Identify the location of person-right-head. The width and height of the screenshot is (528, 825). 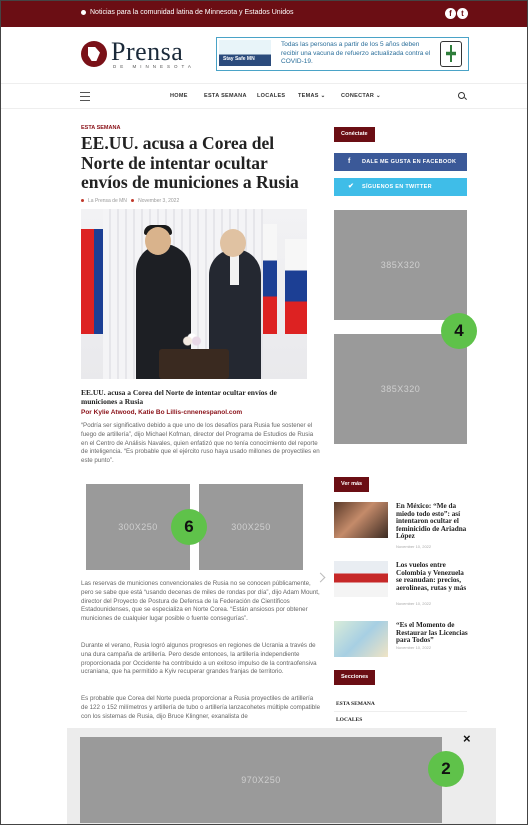
(233, 243).